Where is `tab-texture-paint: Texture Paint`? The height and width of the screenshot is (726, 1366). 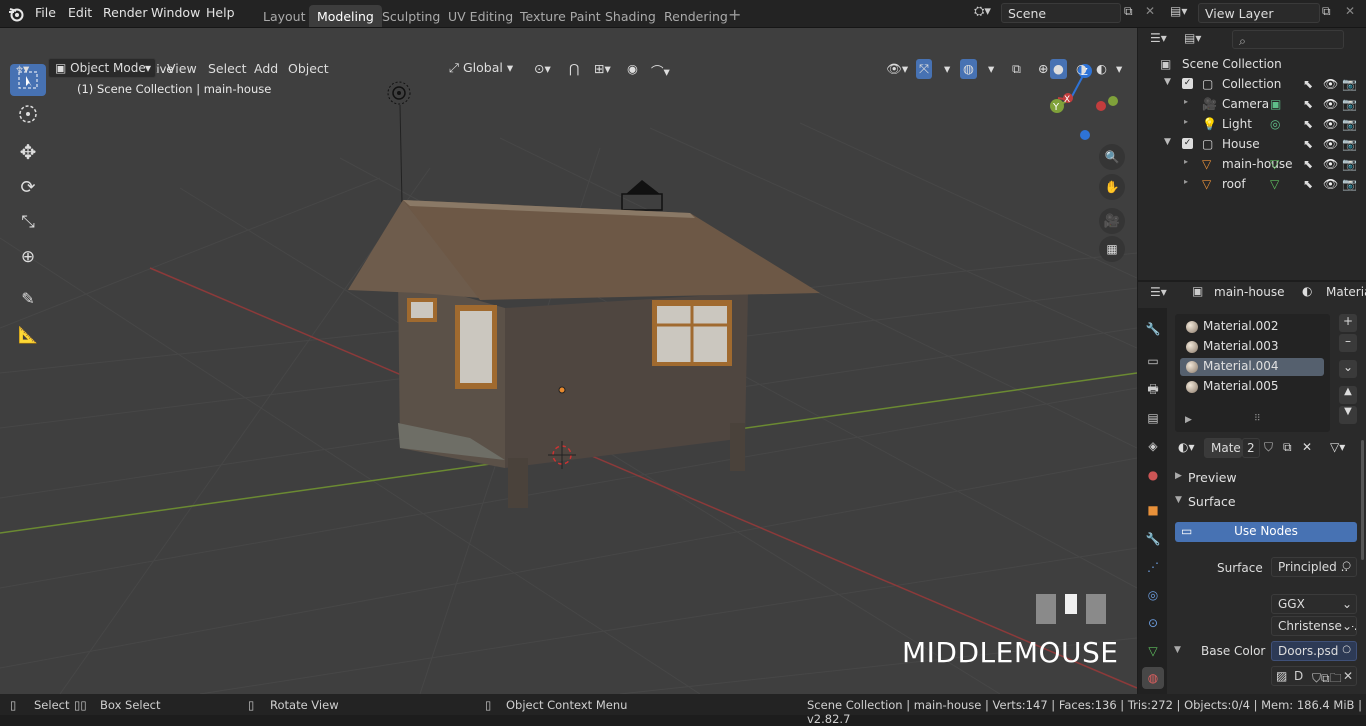
tab-texture-paint: Texture Paint is located at coordinates (560, 16).